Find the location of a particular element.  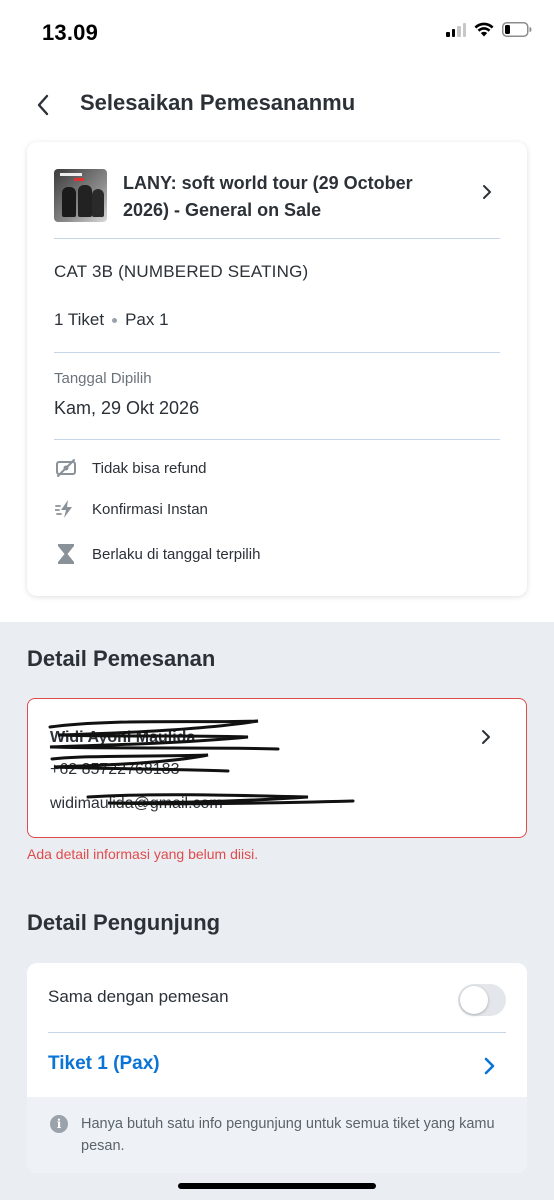

ticket-category: CAT 3B (NUMBERED SEATING) is located at coordinates (181, 271).